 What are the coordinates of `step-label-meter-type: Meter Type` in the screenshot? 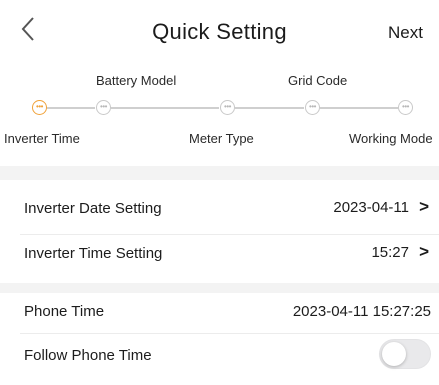 It's located at (221, 138).